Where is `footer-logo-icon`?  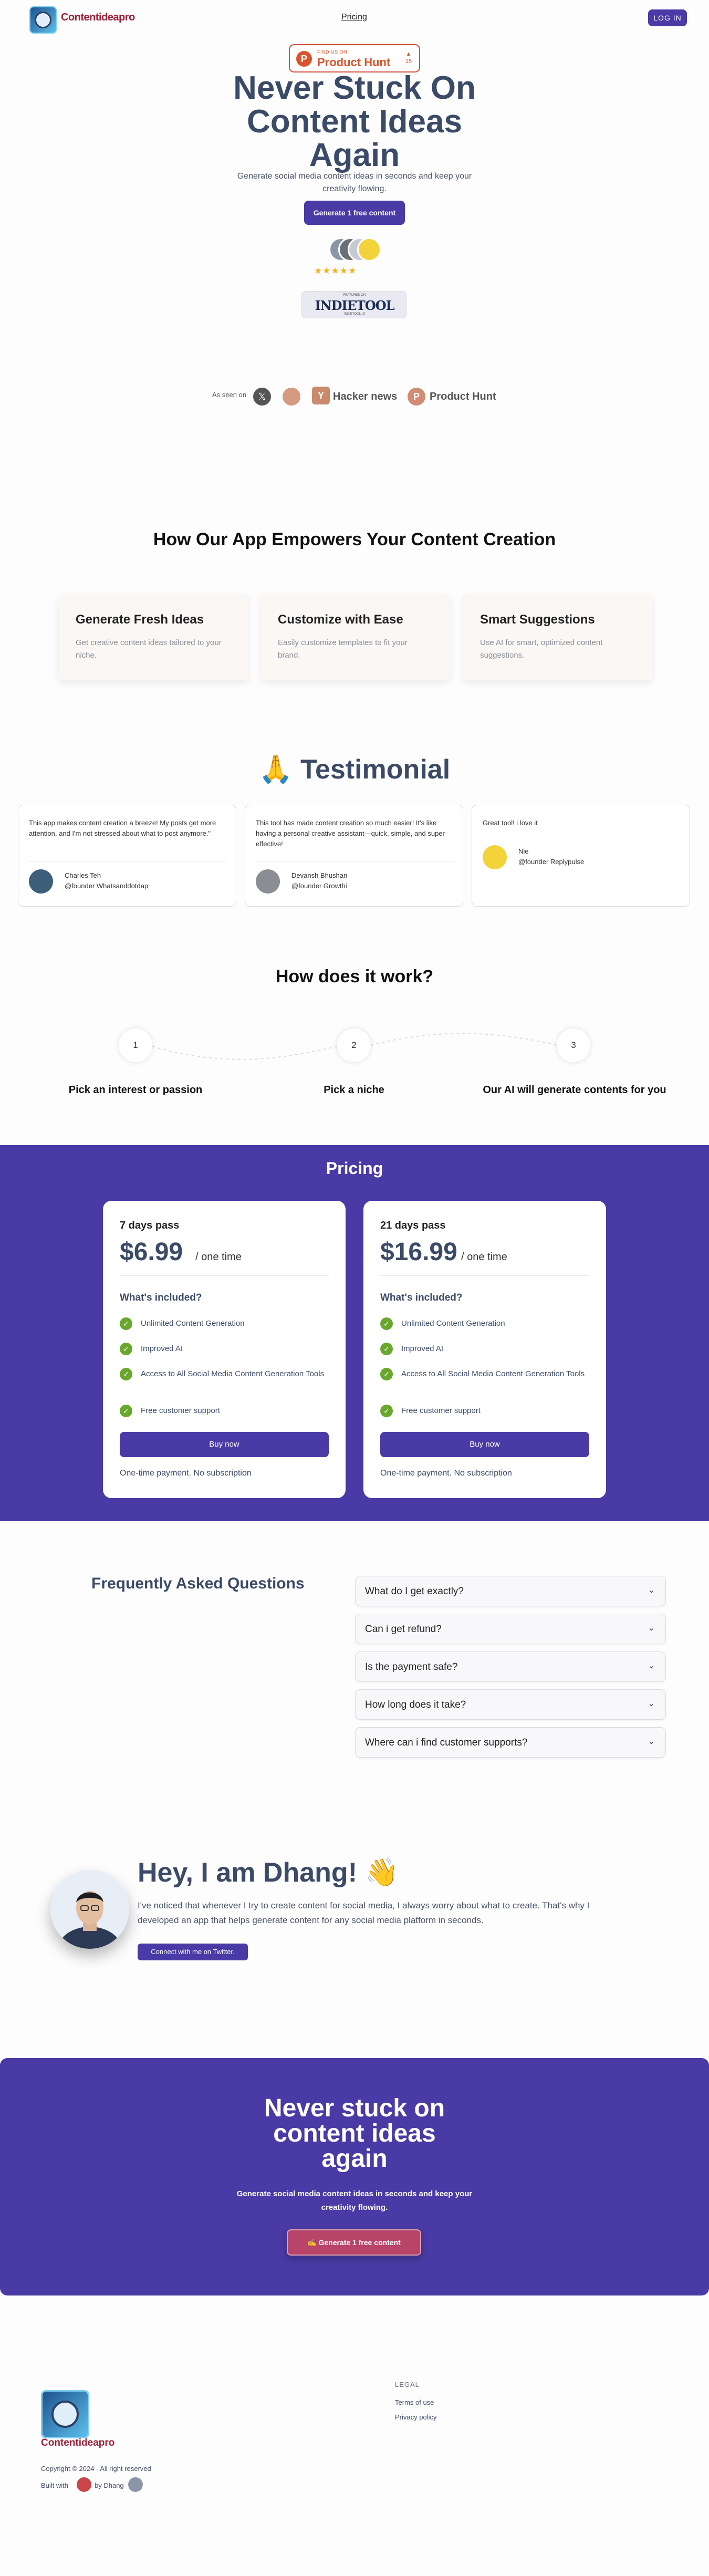 footer-logo-icon is located at coordinates (65, 2414).